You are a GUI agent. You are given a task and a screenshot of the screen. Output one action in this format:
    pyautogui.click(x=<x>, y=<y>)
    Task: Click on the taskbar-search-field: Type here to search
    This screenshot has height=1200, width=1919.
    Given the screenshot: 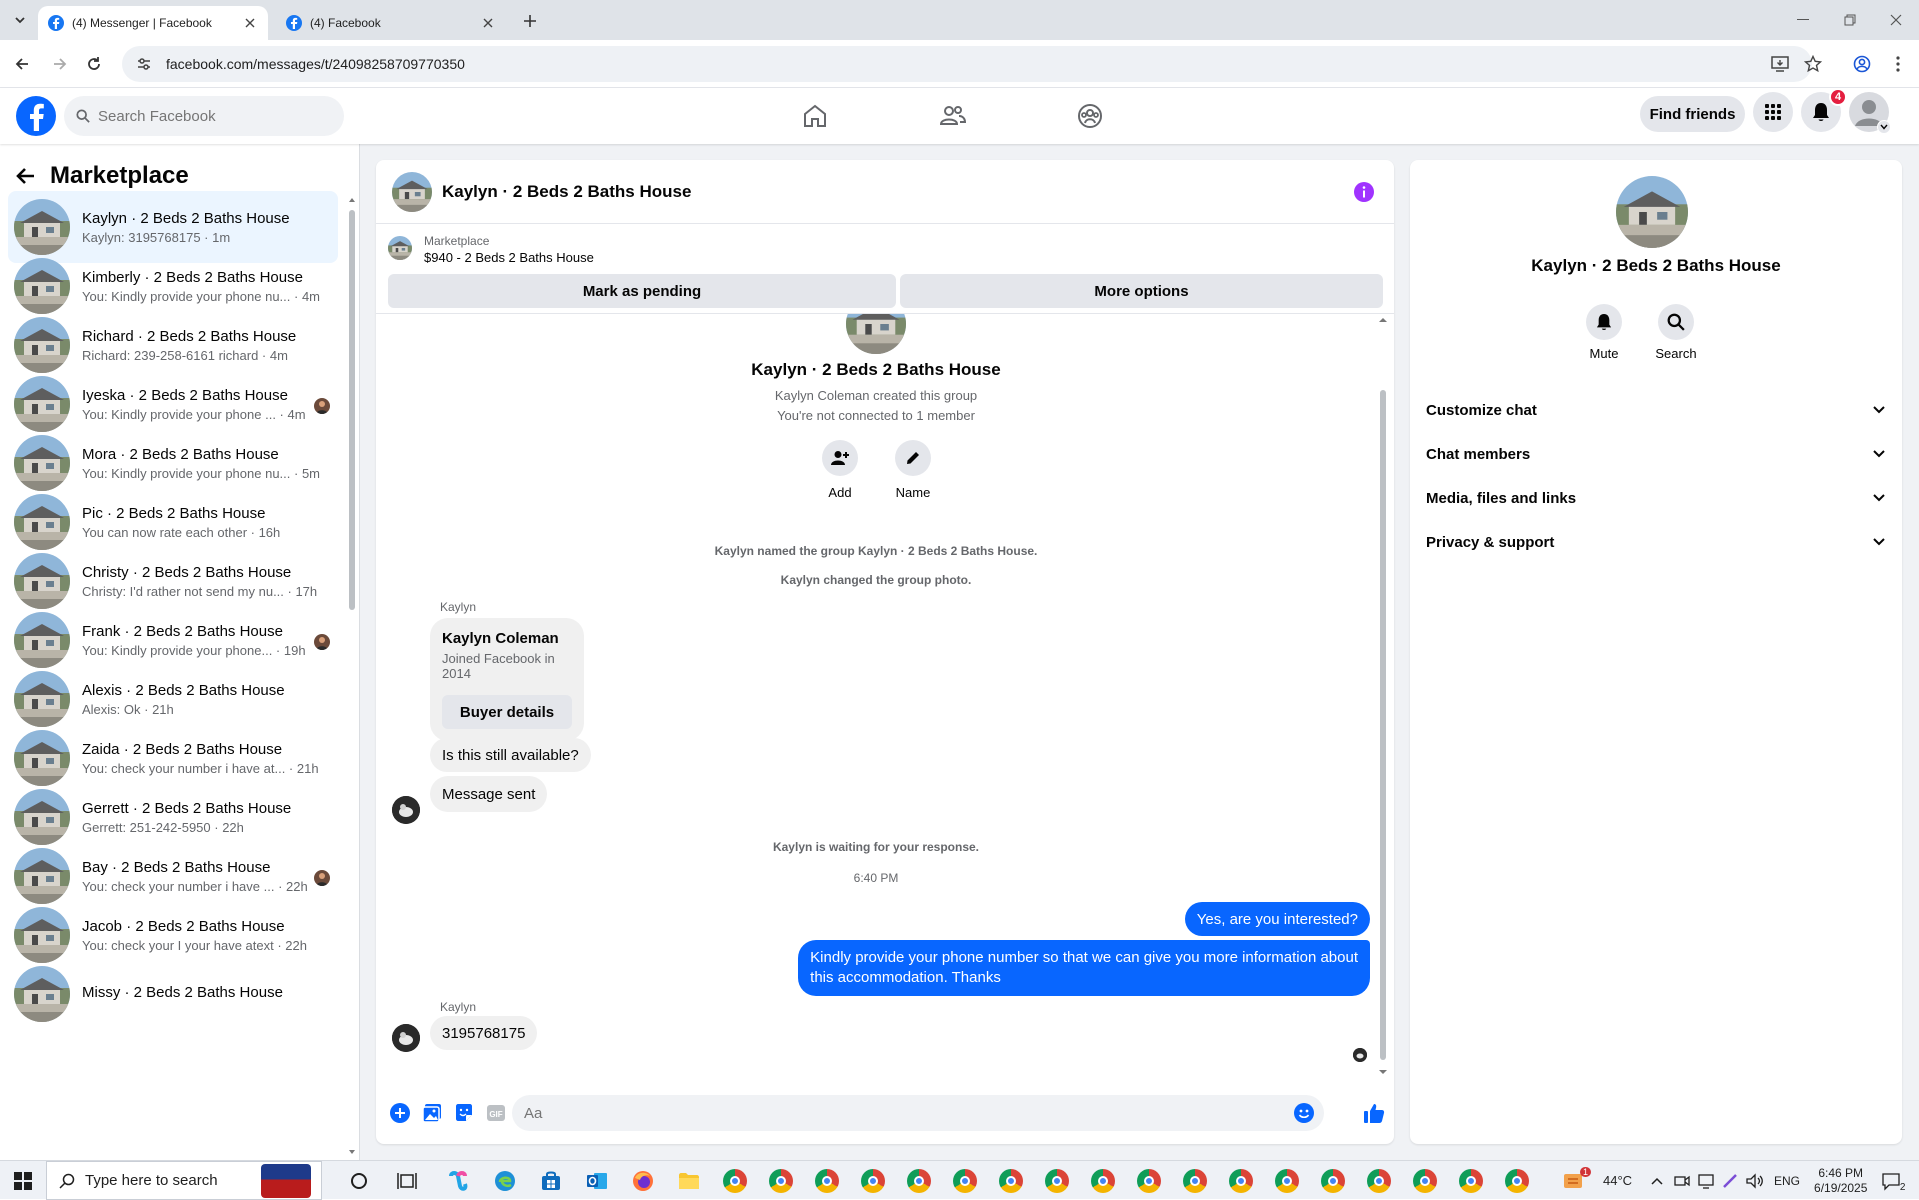 What is the action you would take?
    pyautogui.click(x=184, y=1180)
    